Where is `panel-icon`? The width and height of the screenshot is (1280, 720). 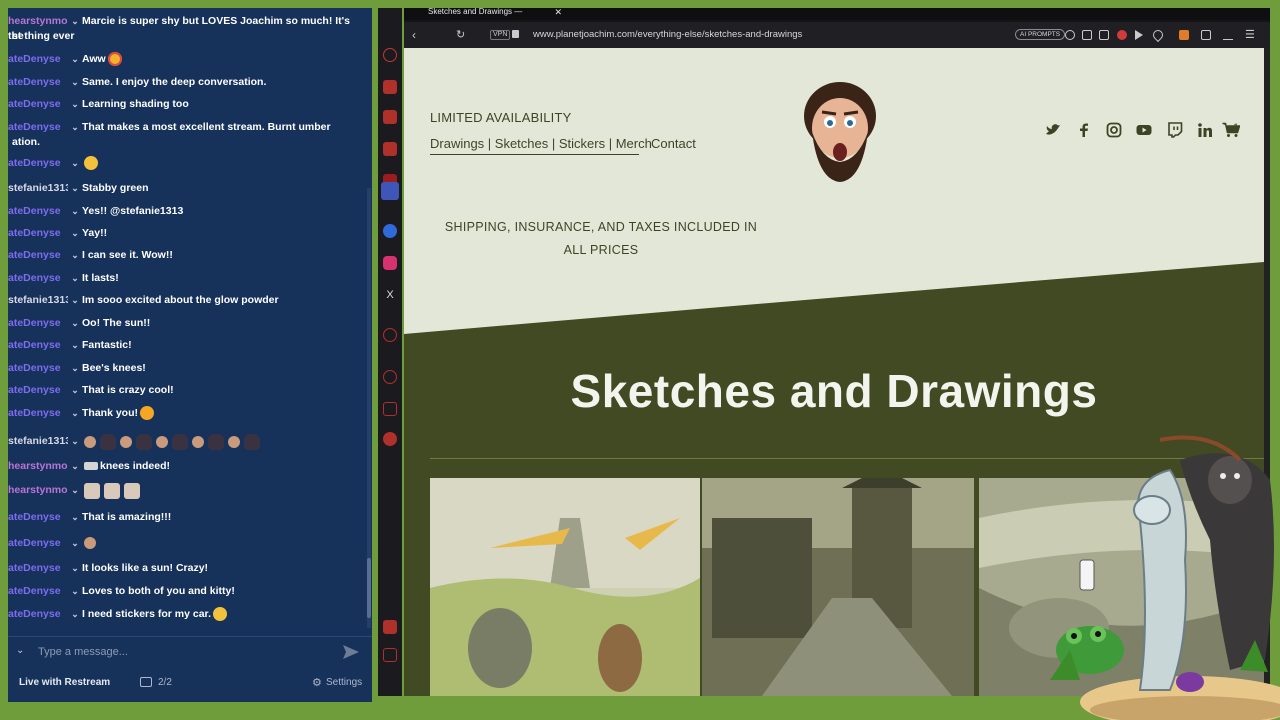 panel-icon is located at coordinates (390, 655).